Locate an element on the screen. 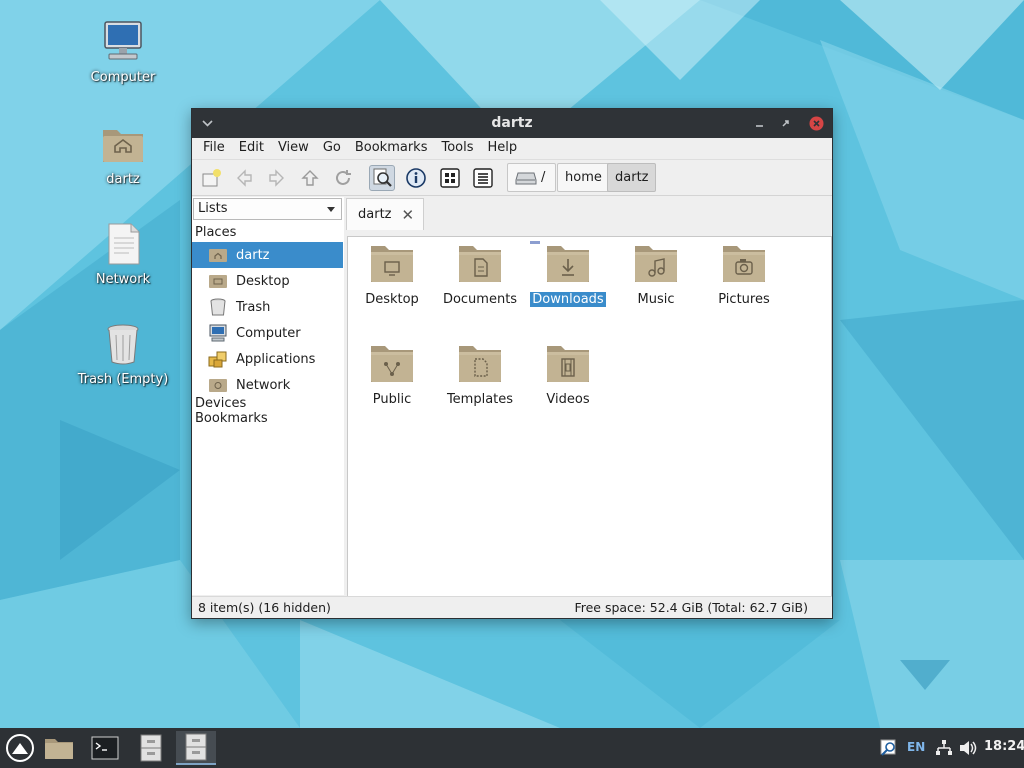 The width and height of the screenshot is (1024, 768). sidebar-item-desktop: Desktop is located at coordinates (267, 281).